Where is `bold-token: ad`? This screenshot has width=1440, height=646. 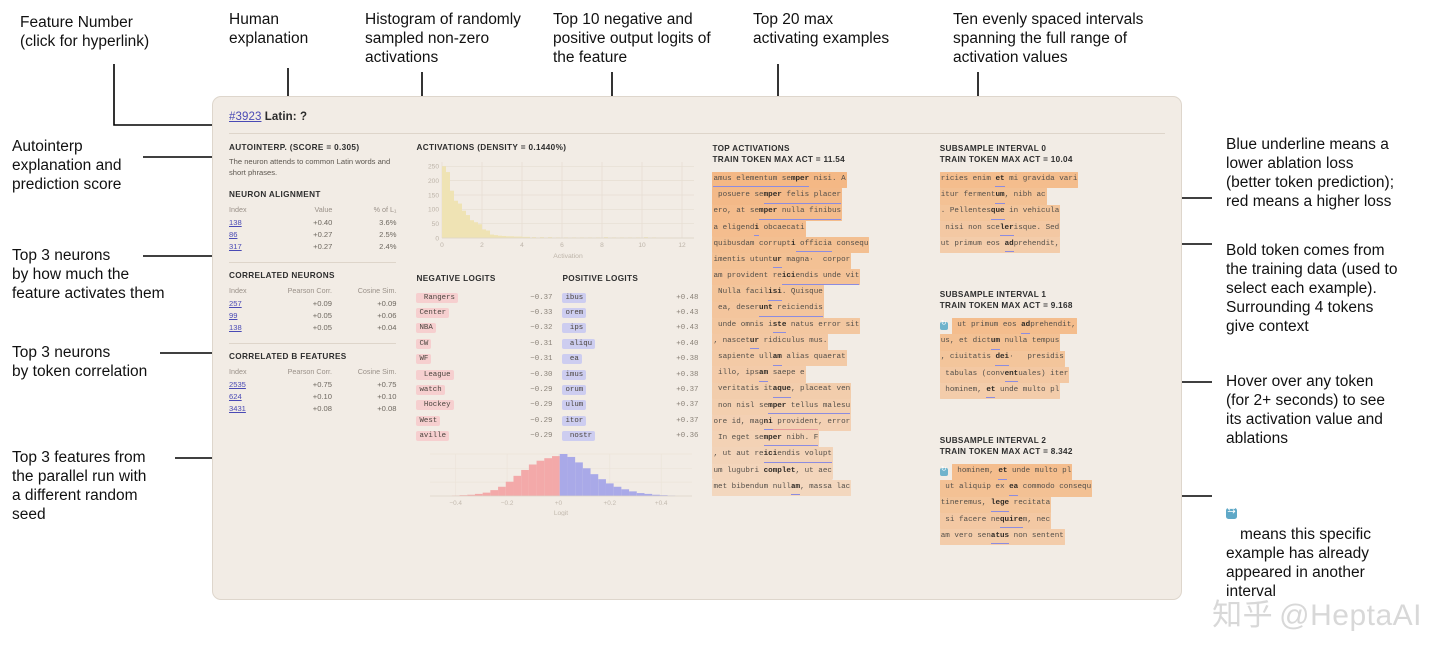 bold-token: ad is located at coordinates (1009, 245).